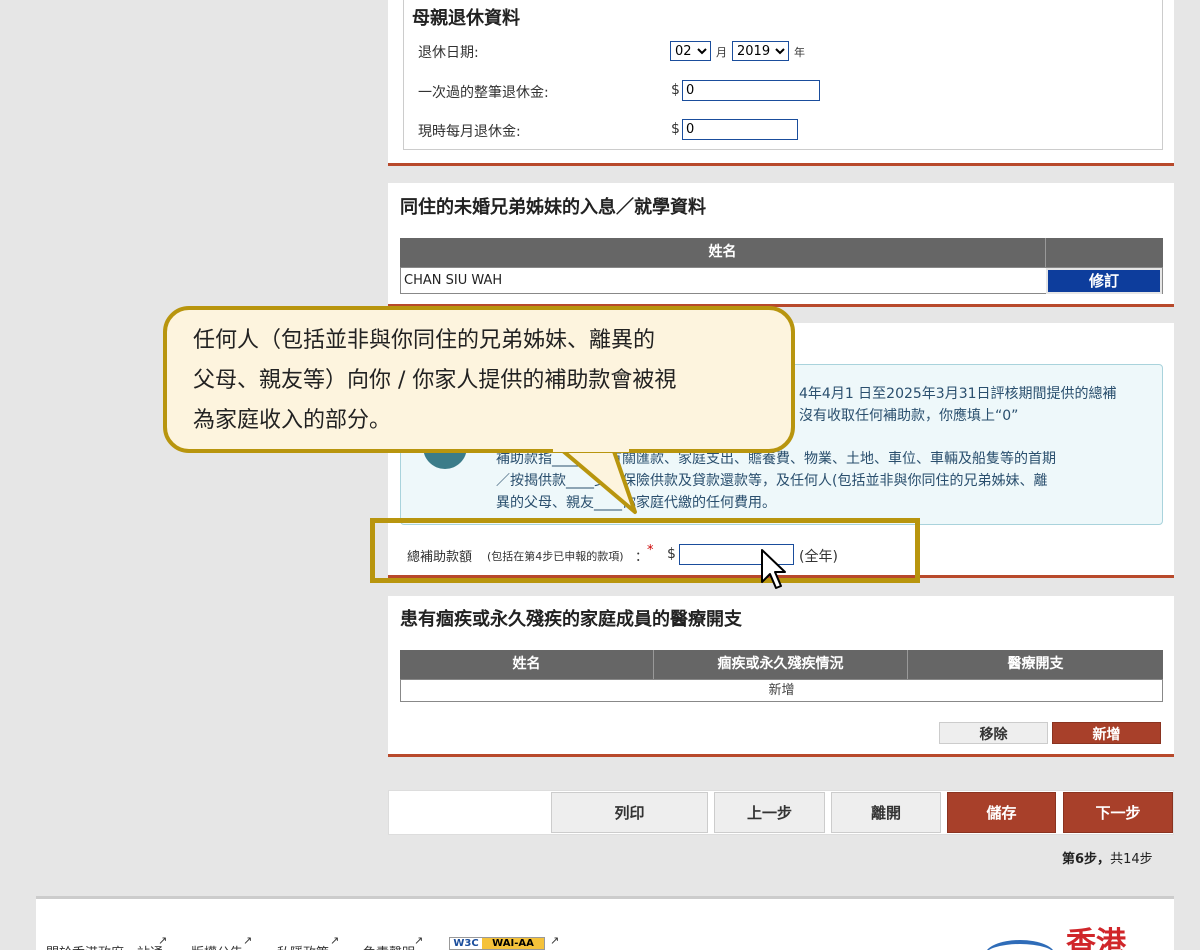 The height and width of the screenshot is (950, 1200). I want to click on lump-sum-label: 一次過的整筆退休金:, so click(483, 93).